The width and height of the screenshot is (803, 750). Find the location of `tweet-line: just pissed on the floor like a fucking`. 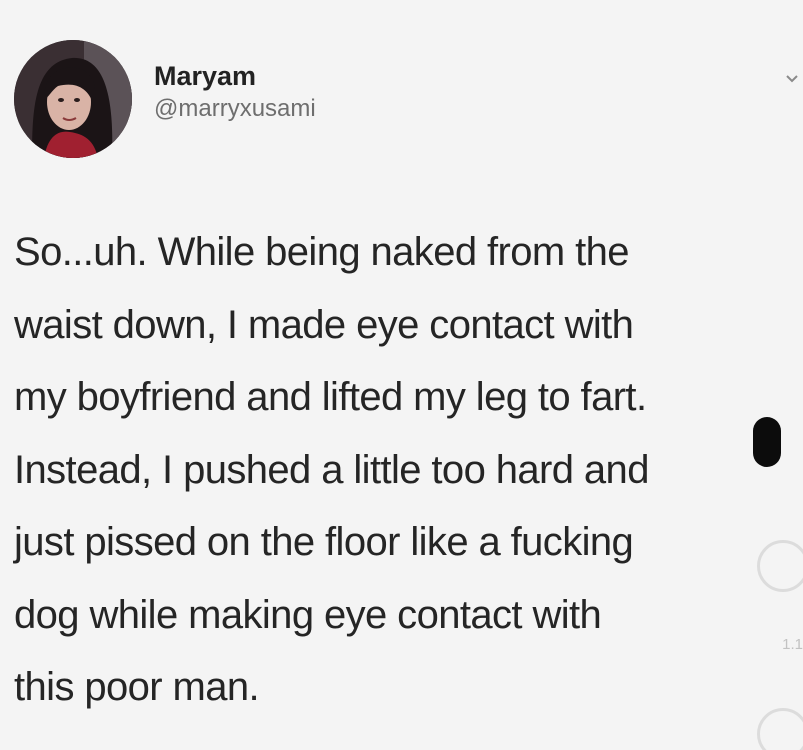

tweet-line: just pissed on the floor like a fucking is located at coordinates (324, 542).